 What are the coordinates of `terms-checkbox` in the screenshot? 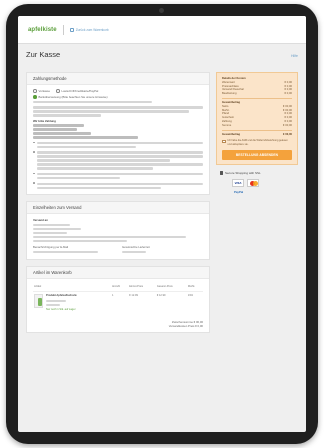 It's located at (224, 141).